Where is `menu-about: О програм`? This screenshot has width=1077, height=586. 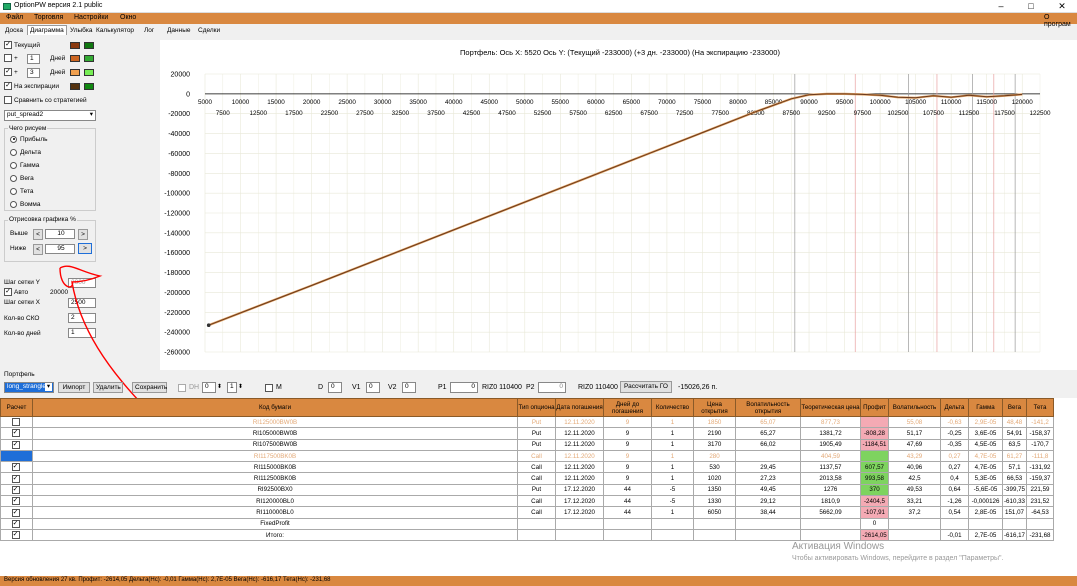 menu-about: О програм is located at coordinates (1060, 21).